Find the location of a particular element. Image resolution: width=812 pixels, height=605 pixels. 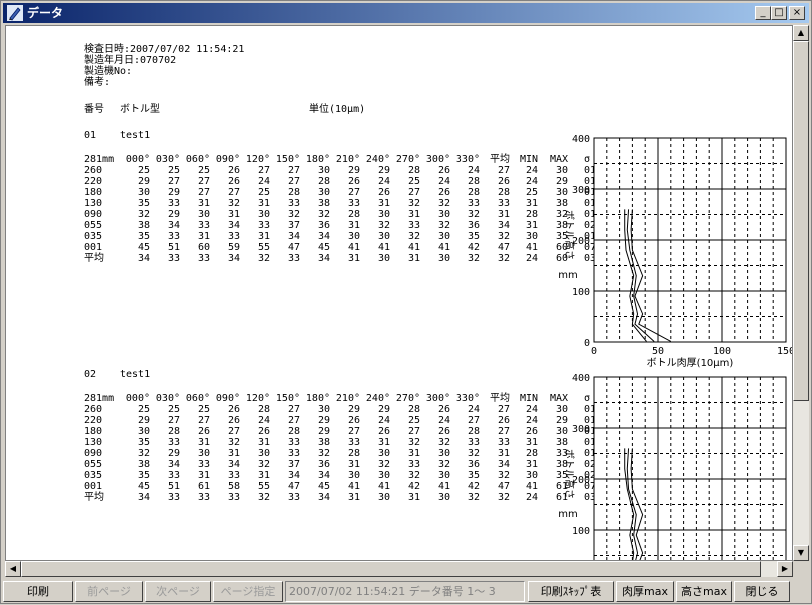

horizontal-scroll-thumb is located at coordinates (391, 569).